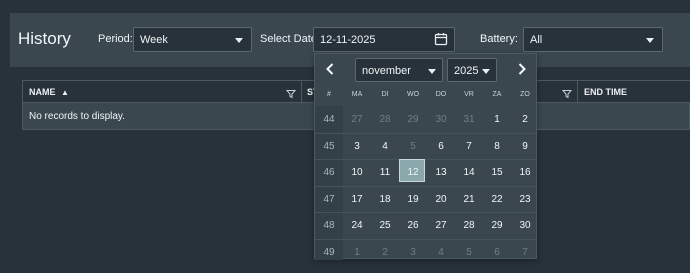 Image resolution: width=690 pixels, height=273 pixels. I want to click on calendar-day: 11, so click(385, 172).